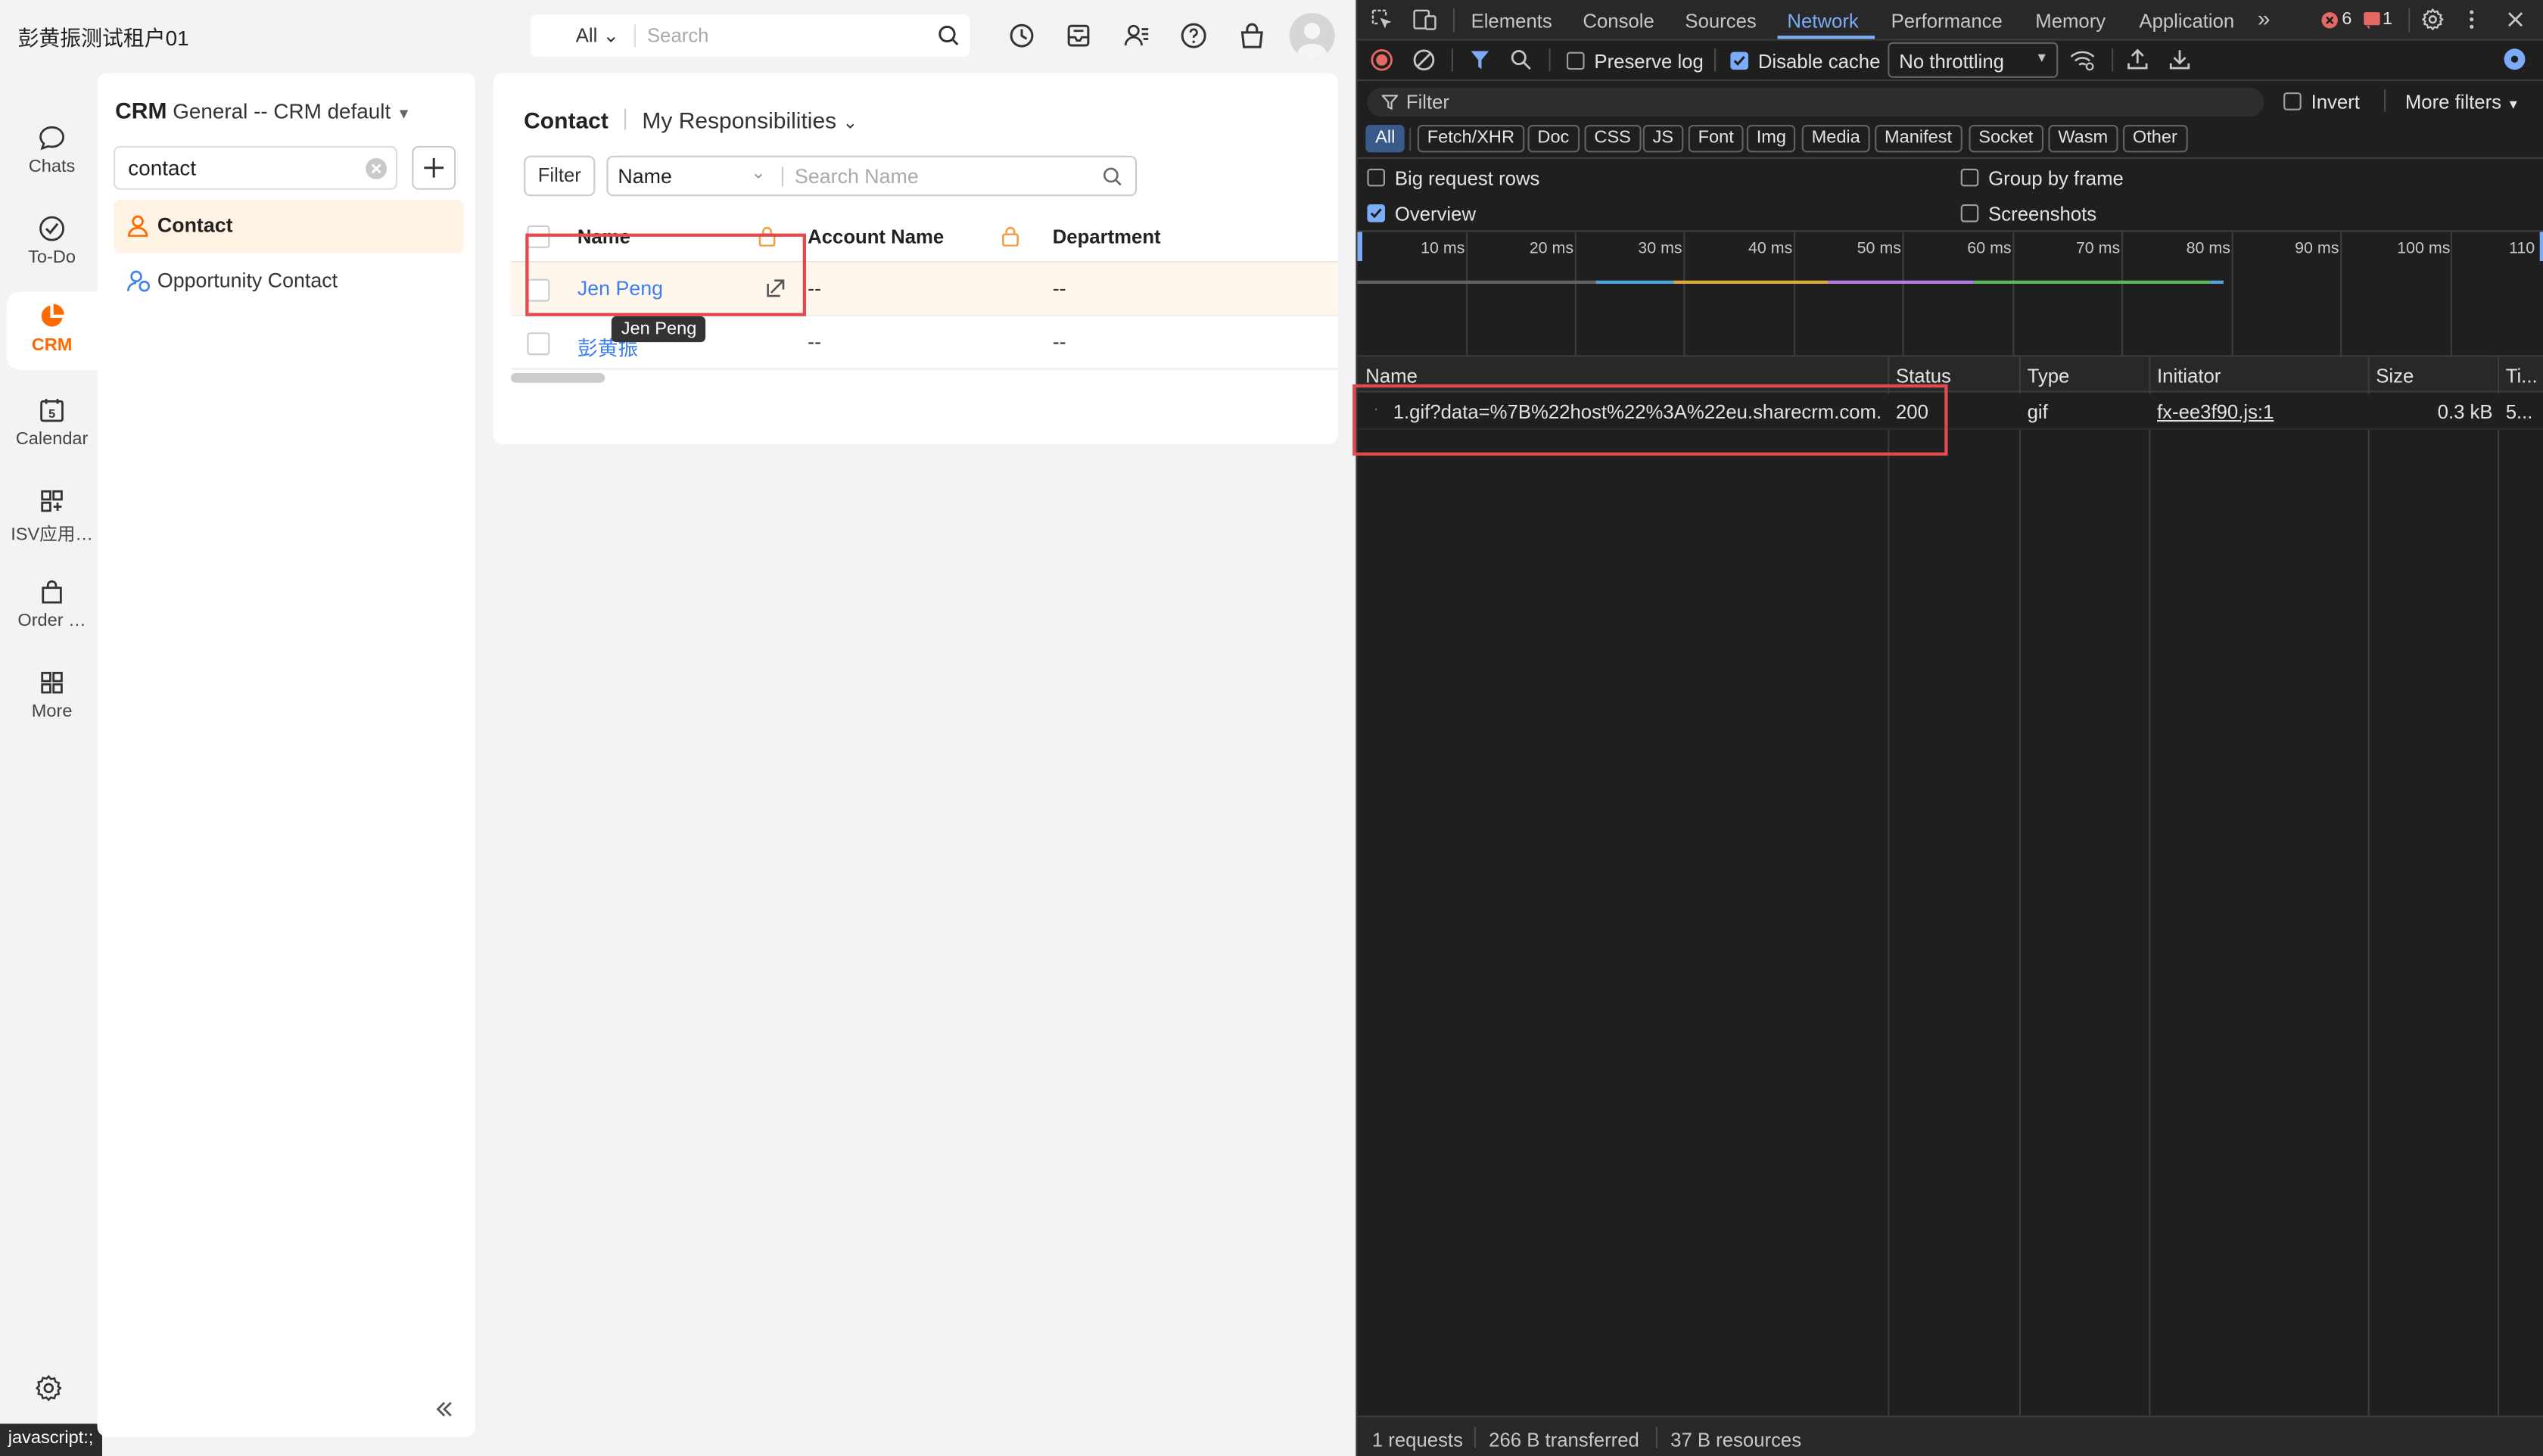 The image size is (2543, 1456). I want to click on column-header-type: Type, so click(2049, 376).